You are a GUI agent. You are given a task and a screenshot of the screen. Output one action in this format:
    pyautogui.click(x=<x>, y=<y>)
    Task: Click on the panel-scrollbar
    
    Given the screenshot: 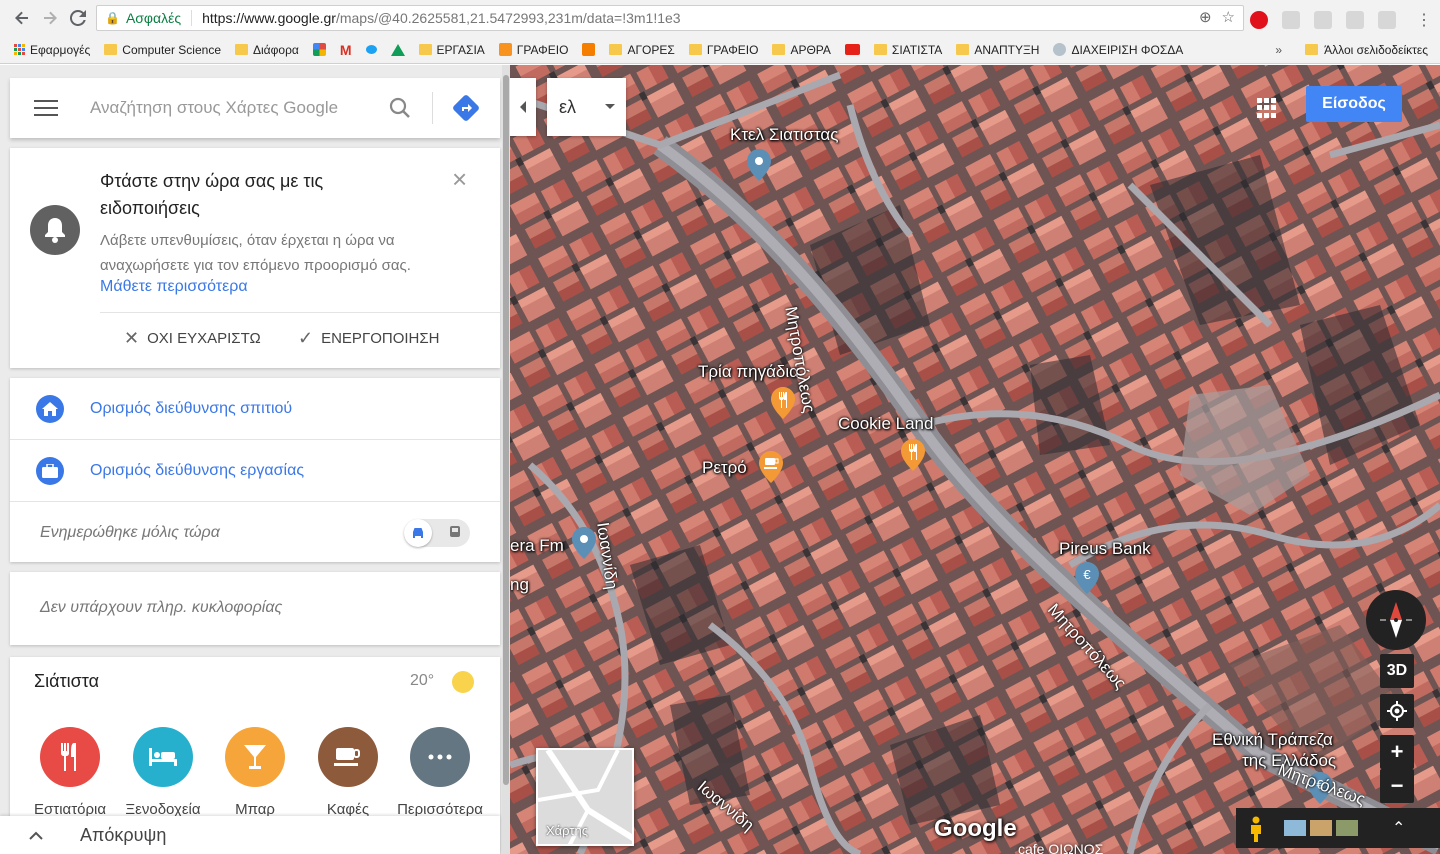 What is the action you would take?
    pyautogui.click(x=506, y=459)
    